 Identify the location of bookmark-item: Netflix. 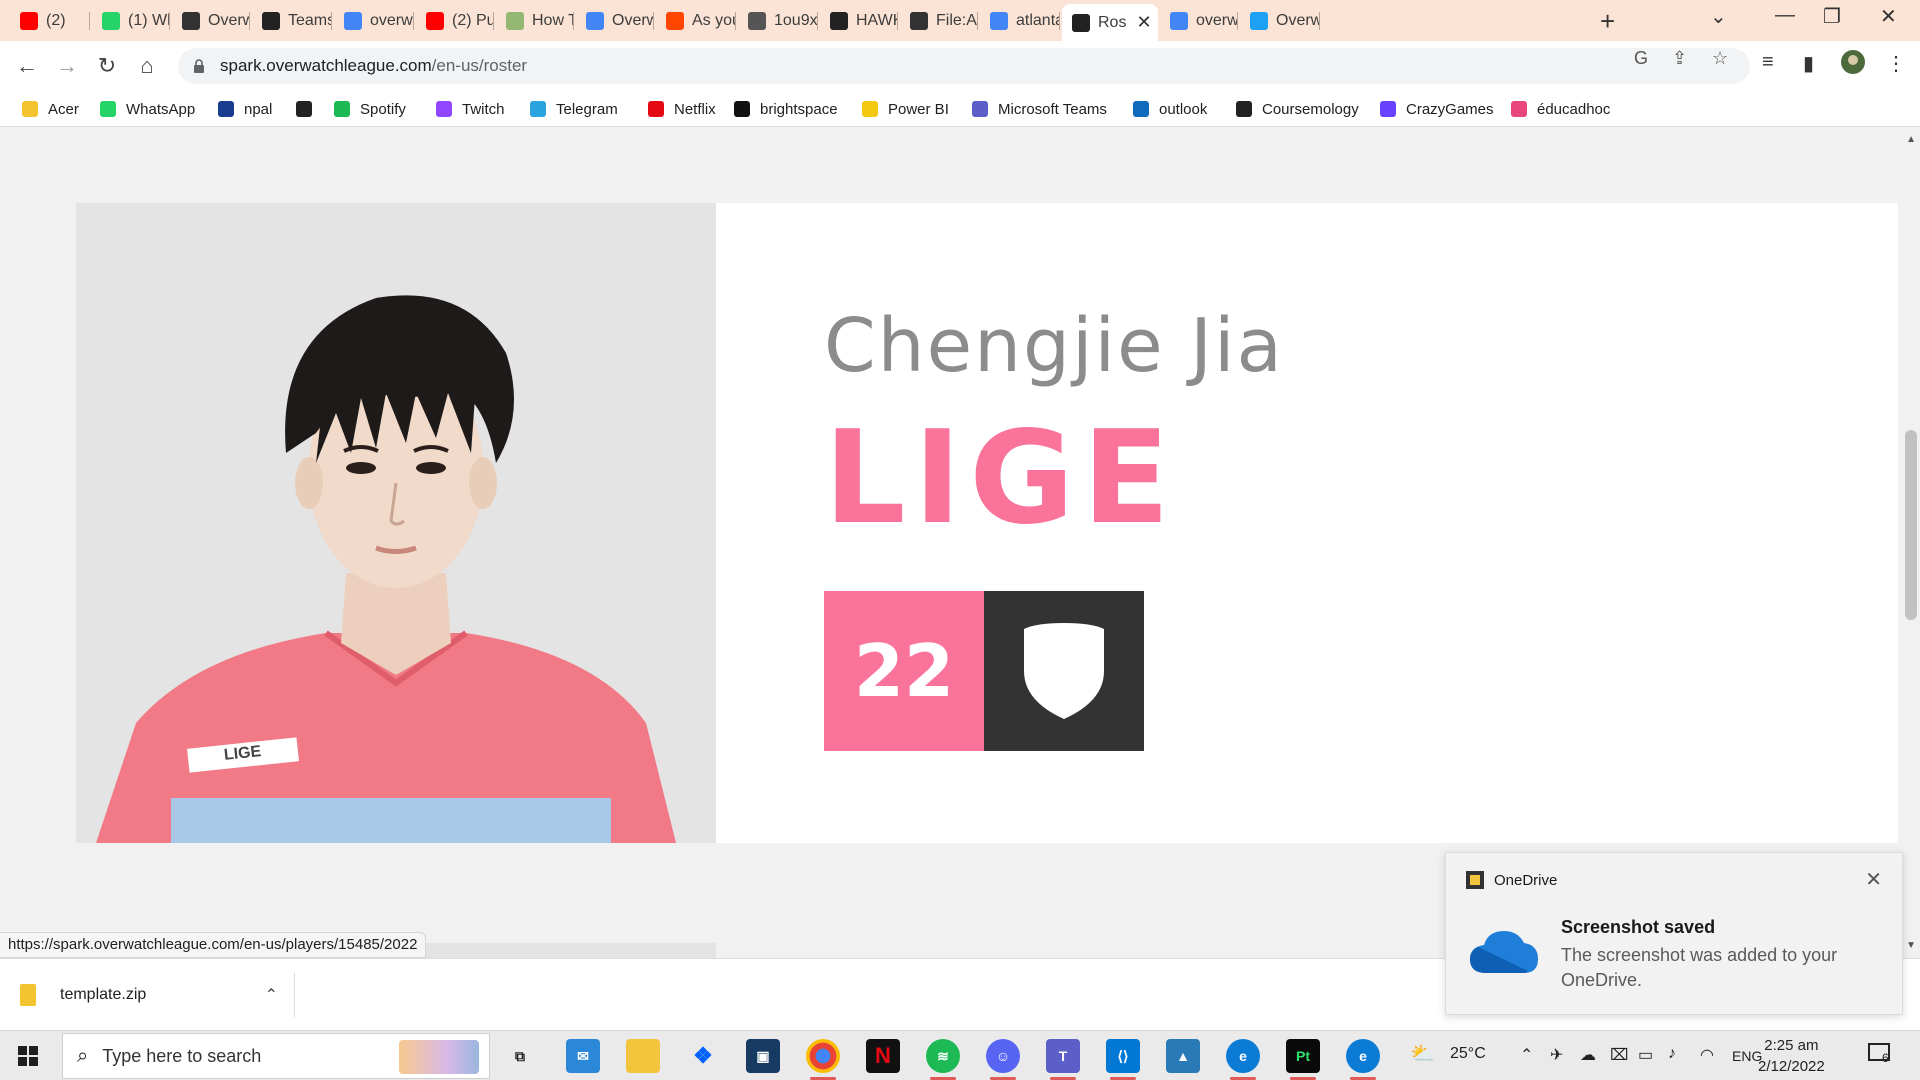
(682, 109).